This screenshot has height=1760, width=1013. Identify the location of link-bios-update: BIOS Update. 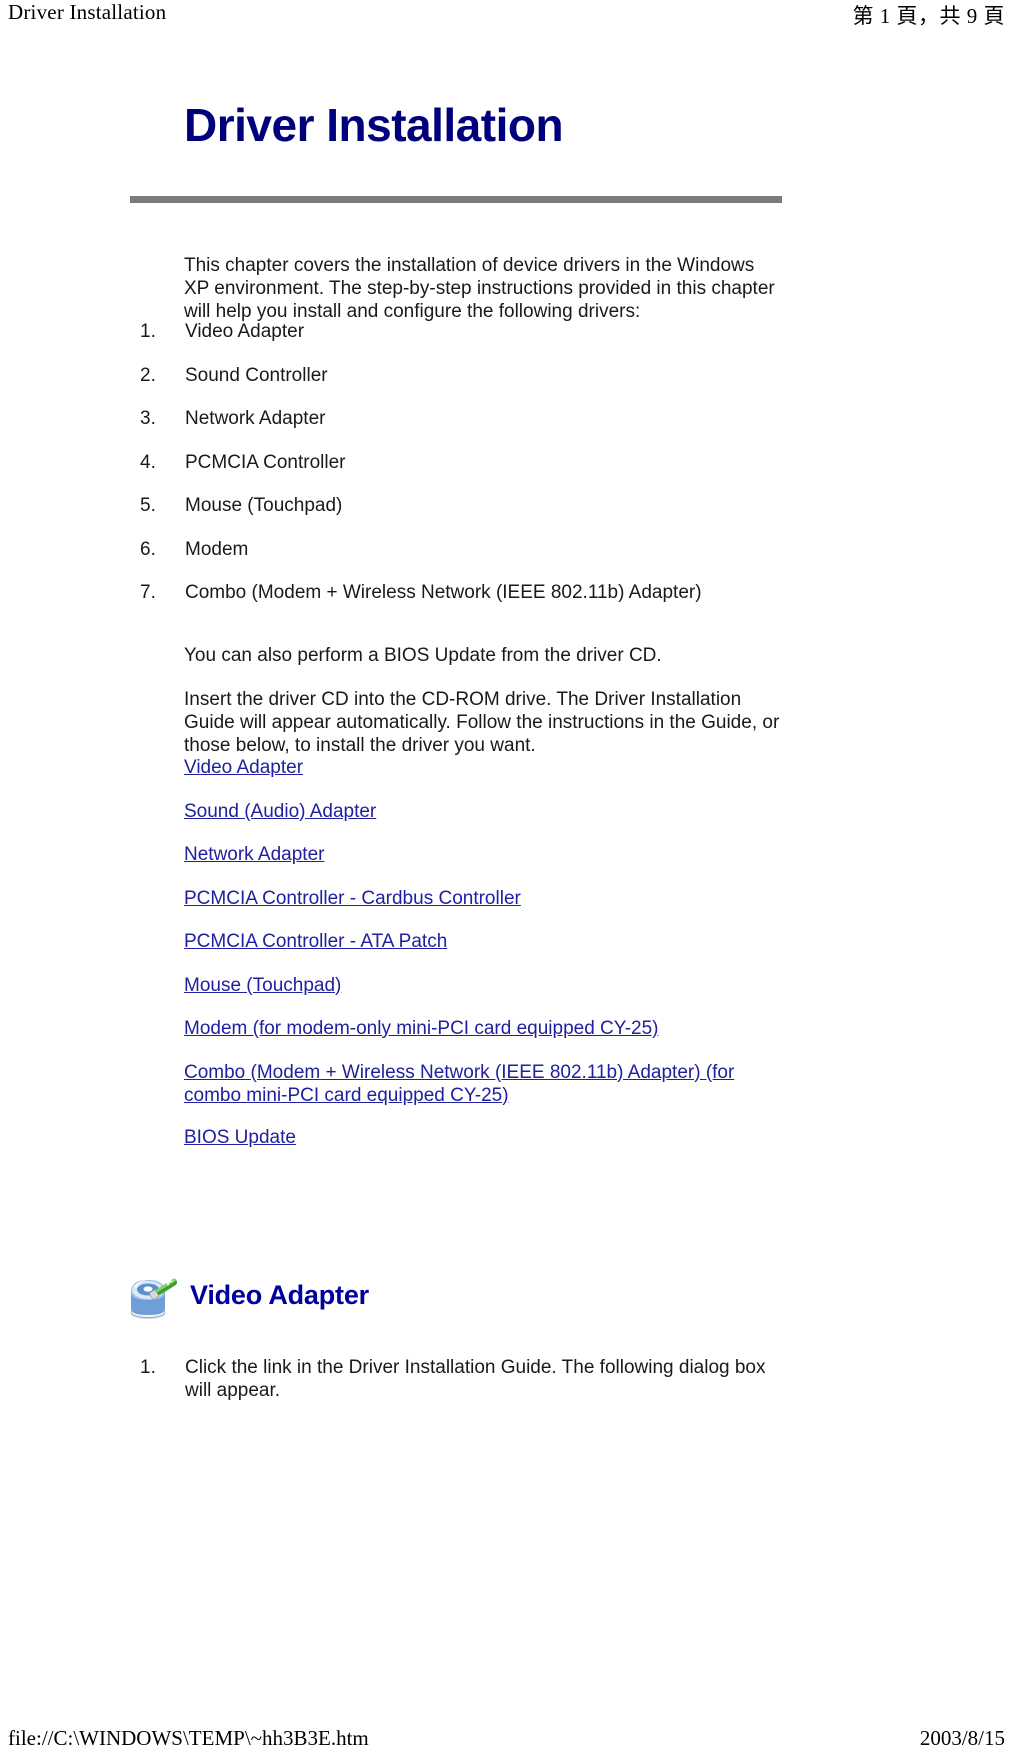
(240, 1137).